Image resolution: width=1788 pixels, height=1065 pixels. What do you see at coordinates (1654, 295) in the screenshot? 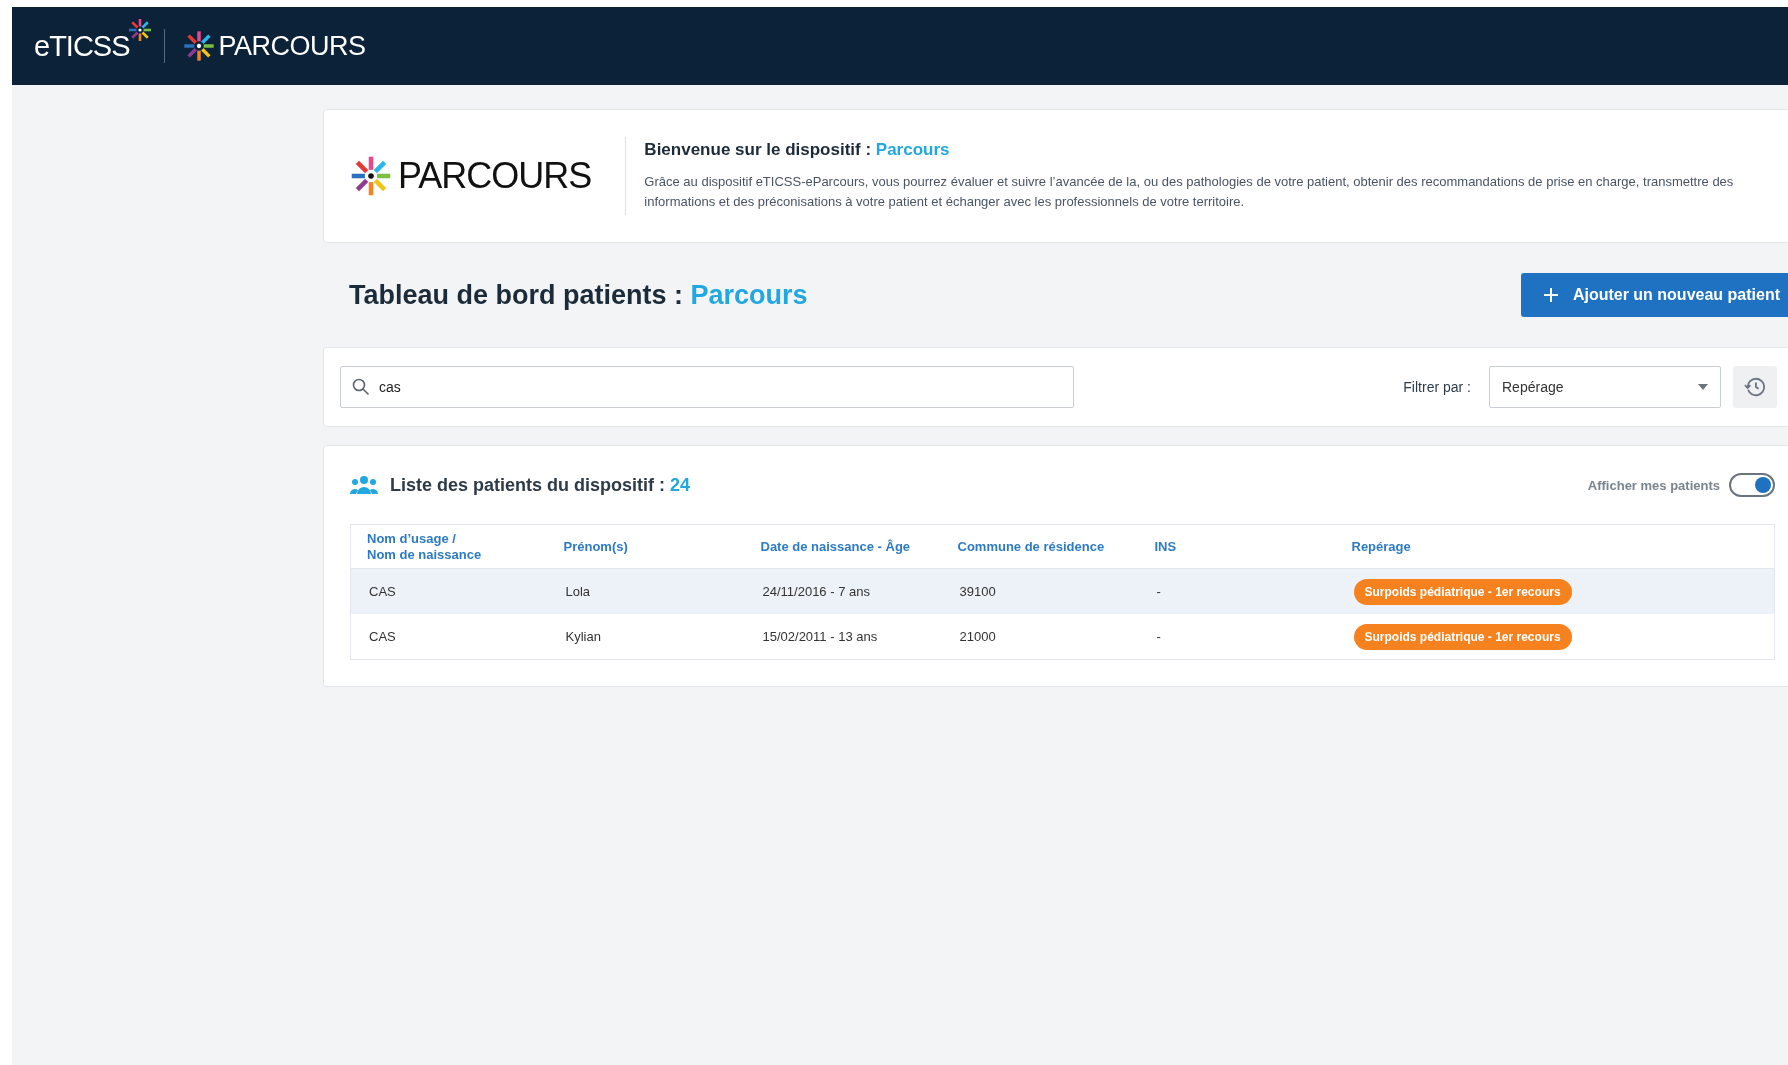
I see `add-patient-button: Ajouter un nouveau patient` at bounding box center [1654, 295].